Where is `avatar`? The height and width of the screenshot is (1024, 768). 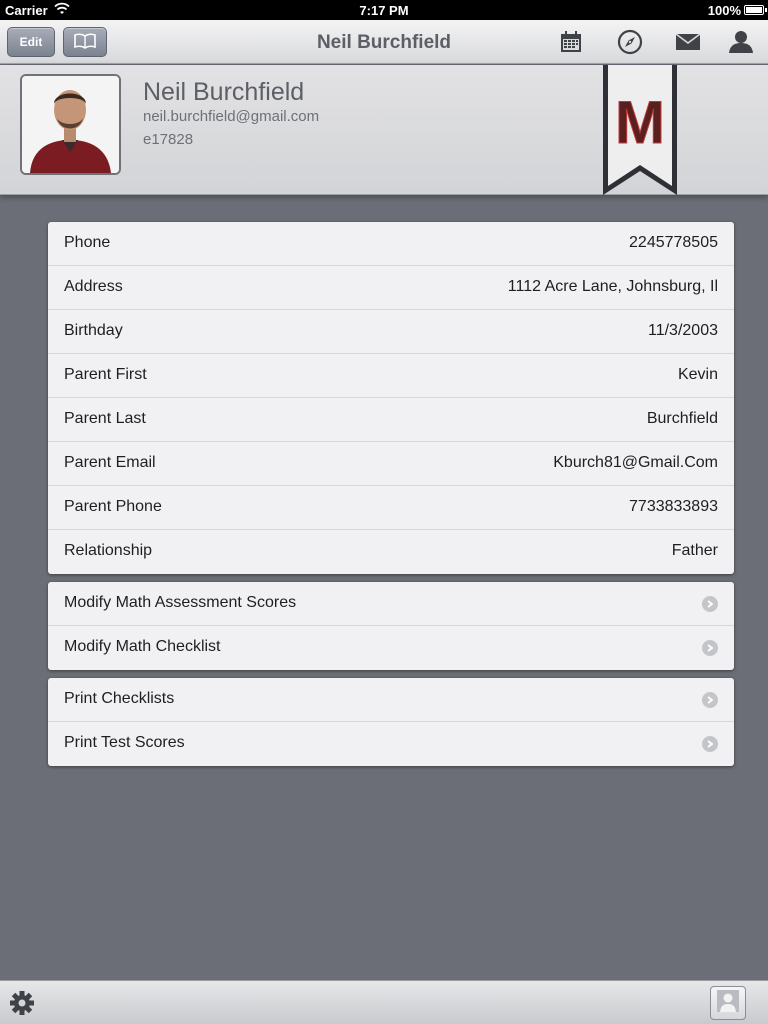 avatar is located at coordinates (70, 124).